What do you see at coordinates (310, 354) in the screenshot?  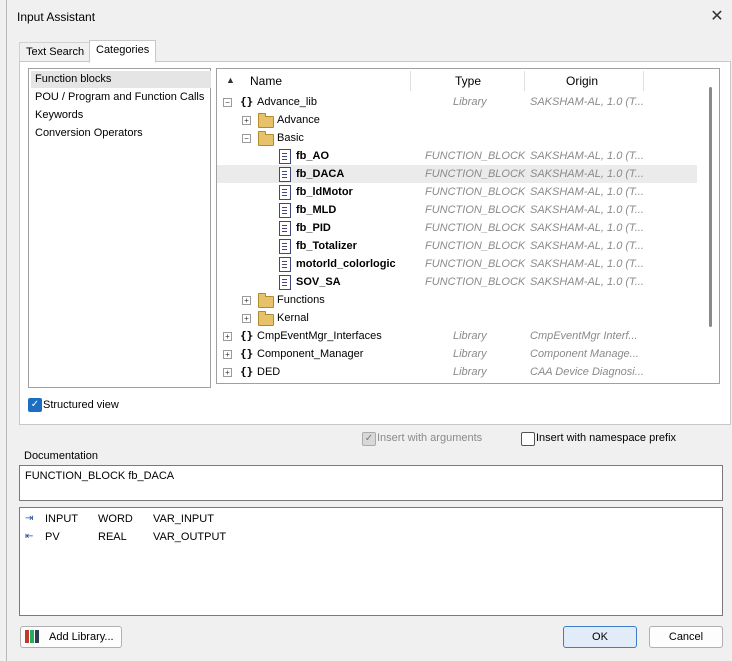 I see `tree-item-name: Component_Manager` at bounding box center [310, 354].